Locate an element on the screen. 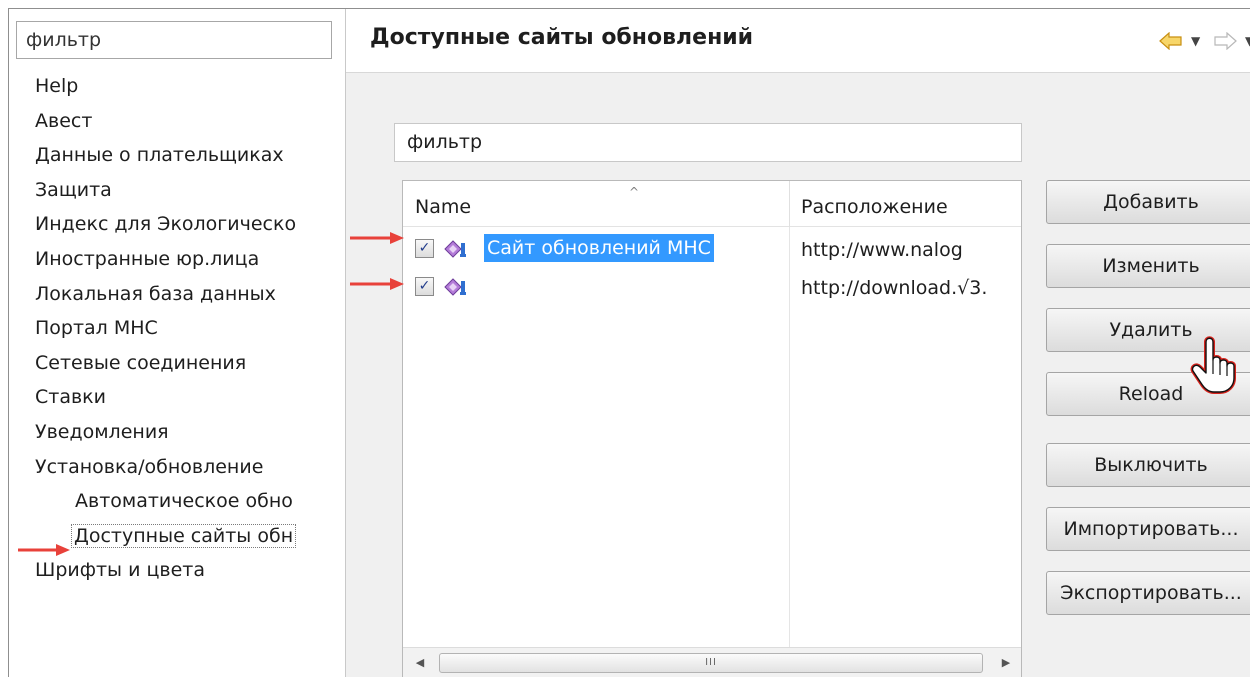 The image size is (1250, 677). tree-item-security: Защита is located at coordinates (177, 190).